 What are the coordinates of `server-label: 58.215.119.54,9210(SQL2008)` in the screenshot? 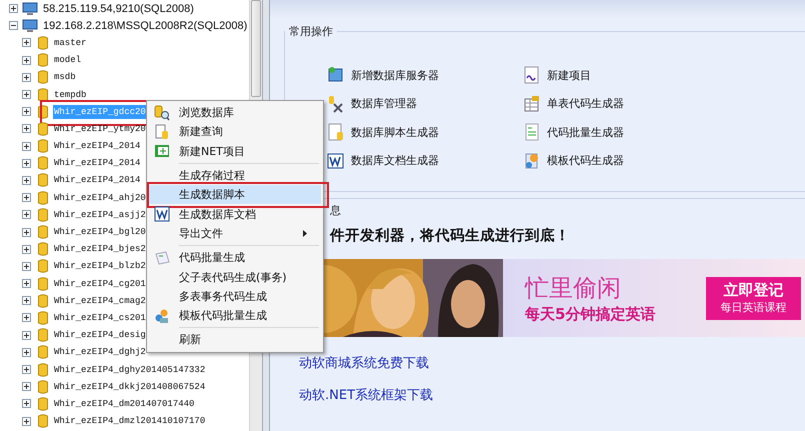 It's located at (118, 8).